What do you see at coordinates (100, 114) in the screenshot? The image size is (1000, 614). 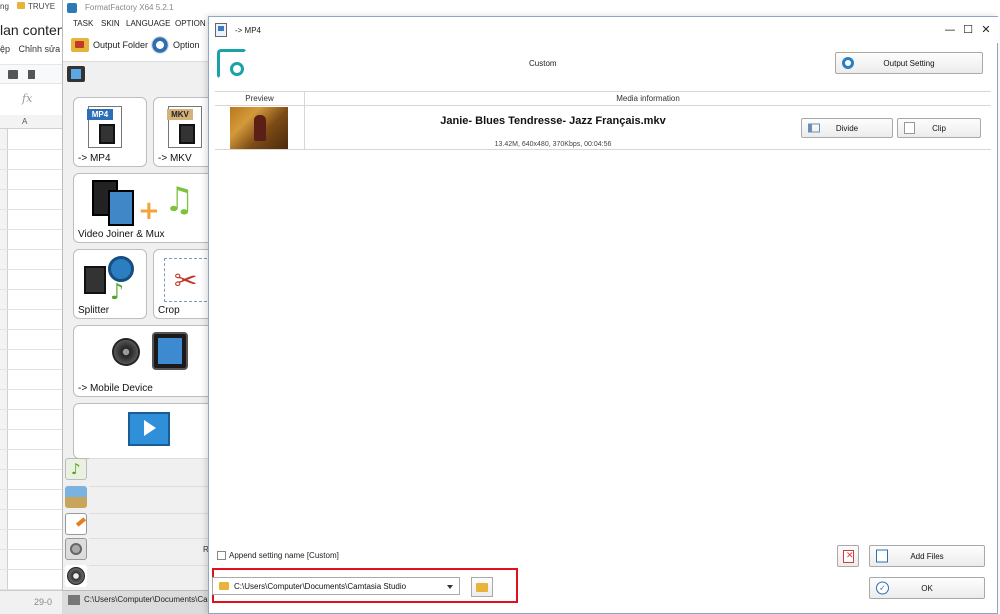 I see `mp4-badge: MP4` at bounding box center [100, 114].